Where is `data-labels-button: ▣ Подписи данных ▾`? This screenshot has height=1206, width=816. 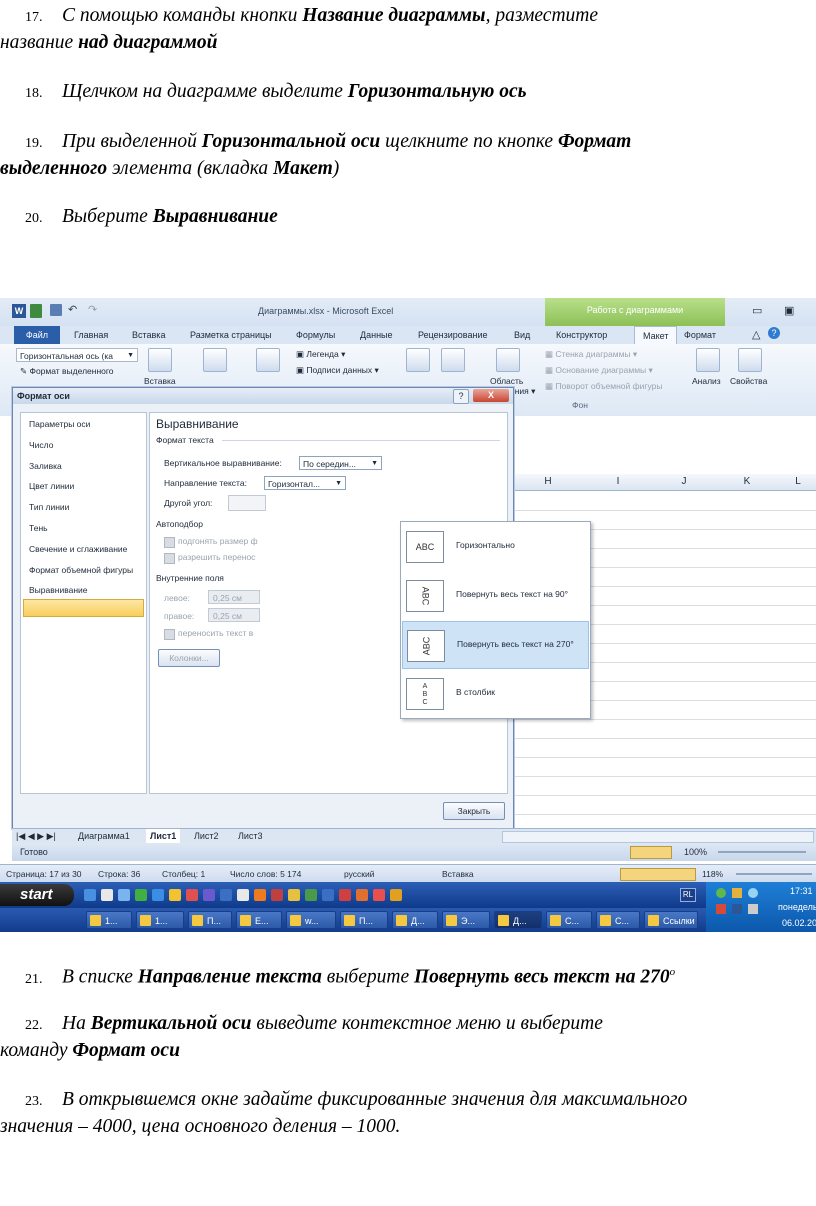
data-labels-button: ▣ Подписи данных ▾ is located at coordinates (337, 370).